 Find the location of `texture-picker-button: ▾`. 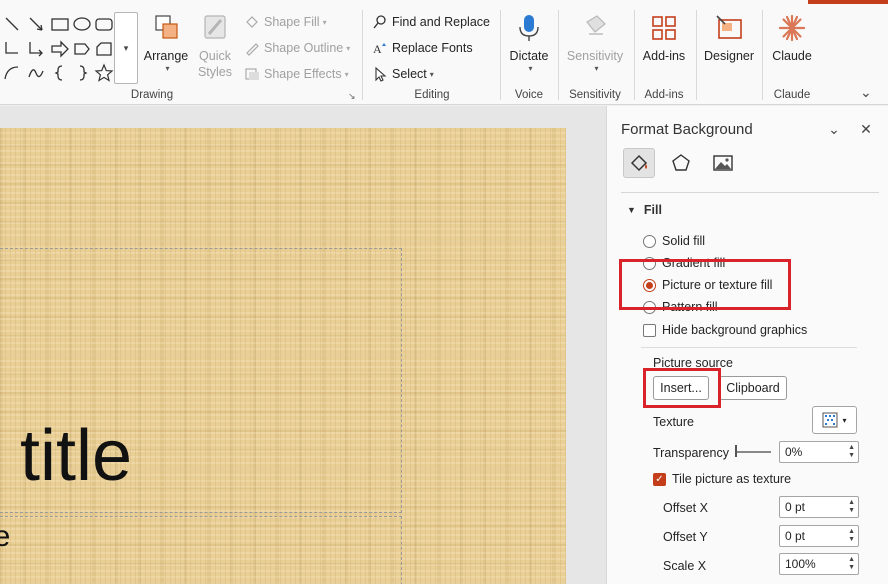

texture-picker-button: ▾ is located at coordinates (834, 420).